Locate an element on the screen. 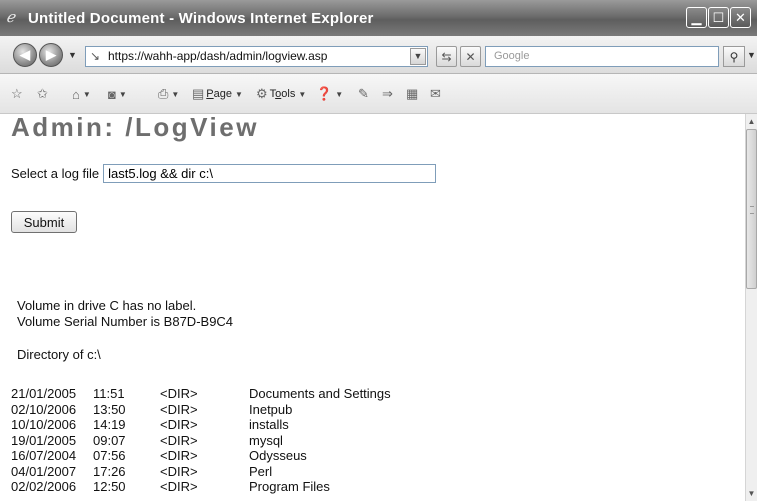 This screenshot has width=757, height=501. refresh-button: ⇆ is located at coordinates (446, 56).